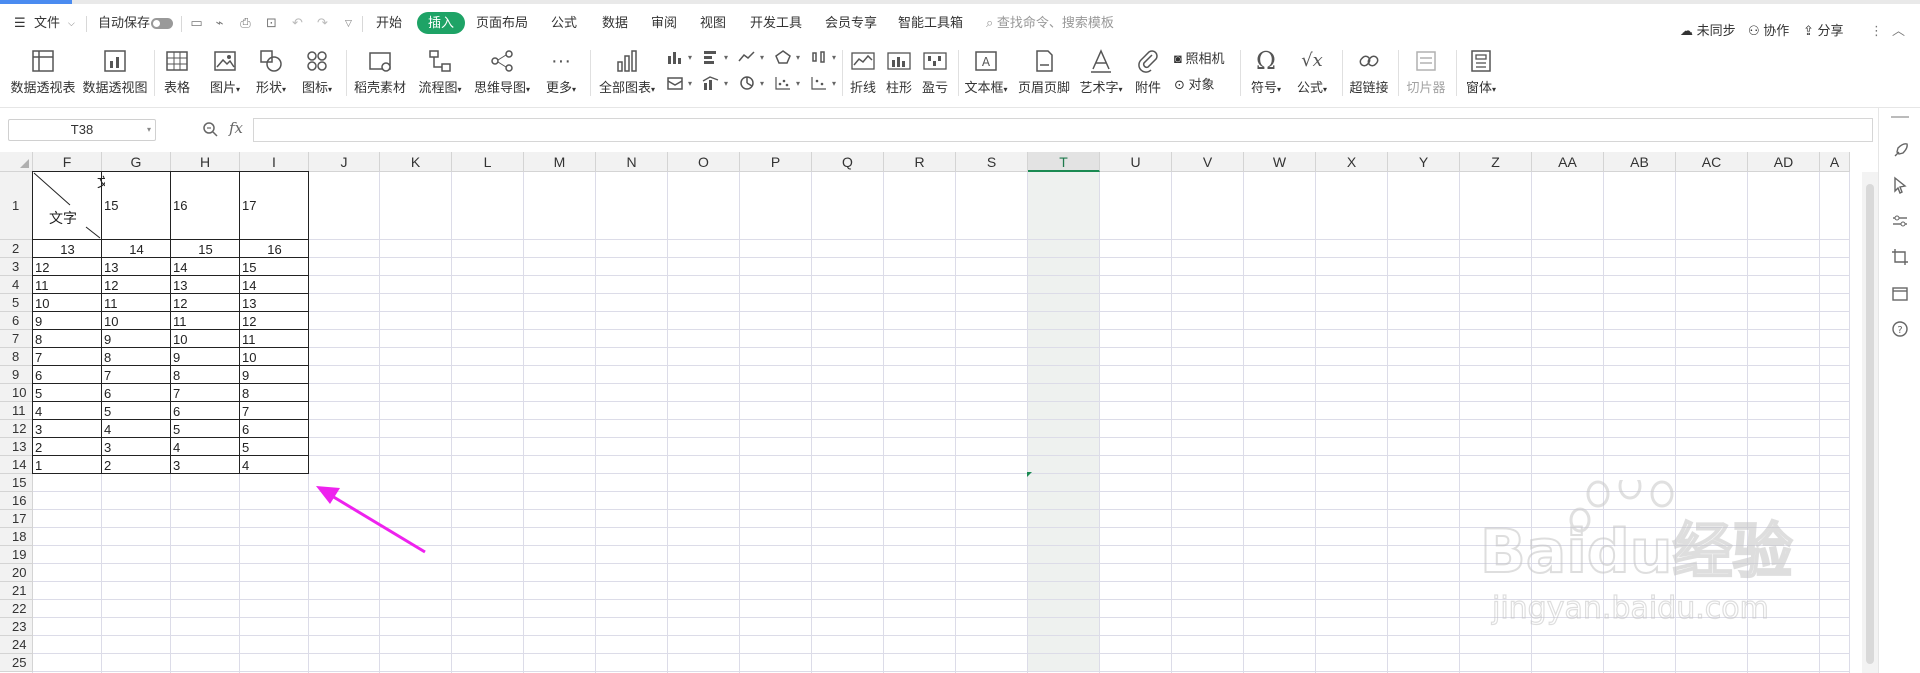  I want to click on hamburger-icon: ☰, so click(20, 23).